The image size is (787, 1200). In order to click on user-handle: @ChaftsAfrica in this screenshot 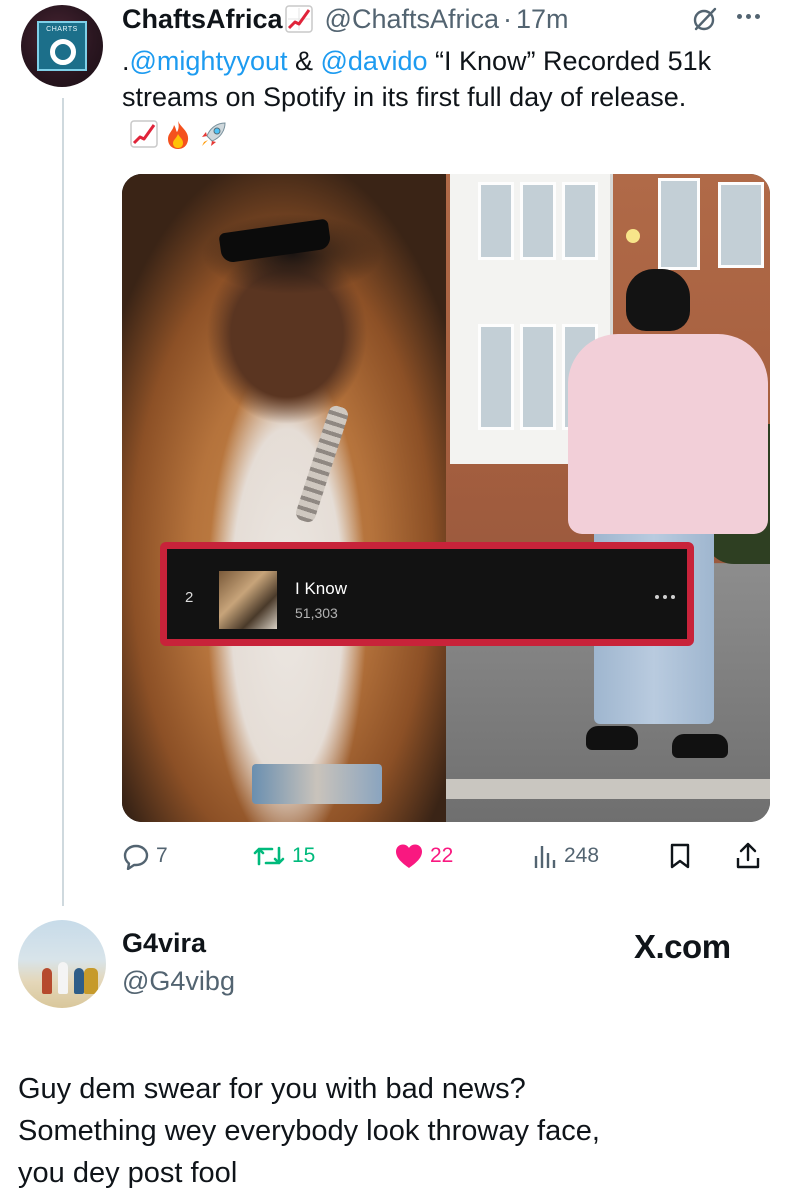, I will do `click(412, 19)`.